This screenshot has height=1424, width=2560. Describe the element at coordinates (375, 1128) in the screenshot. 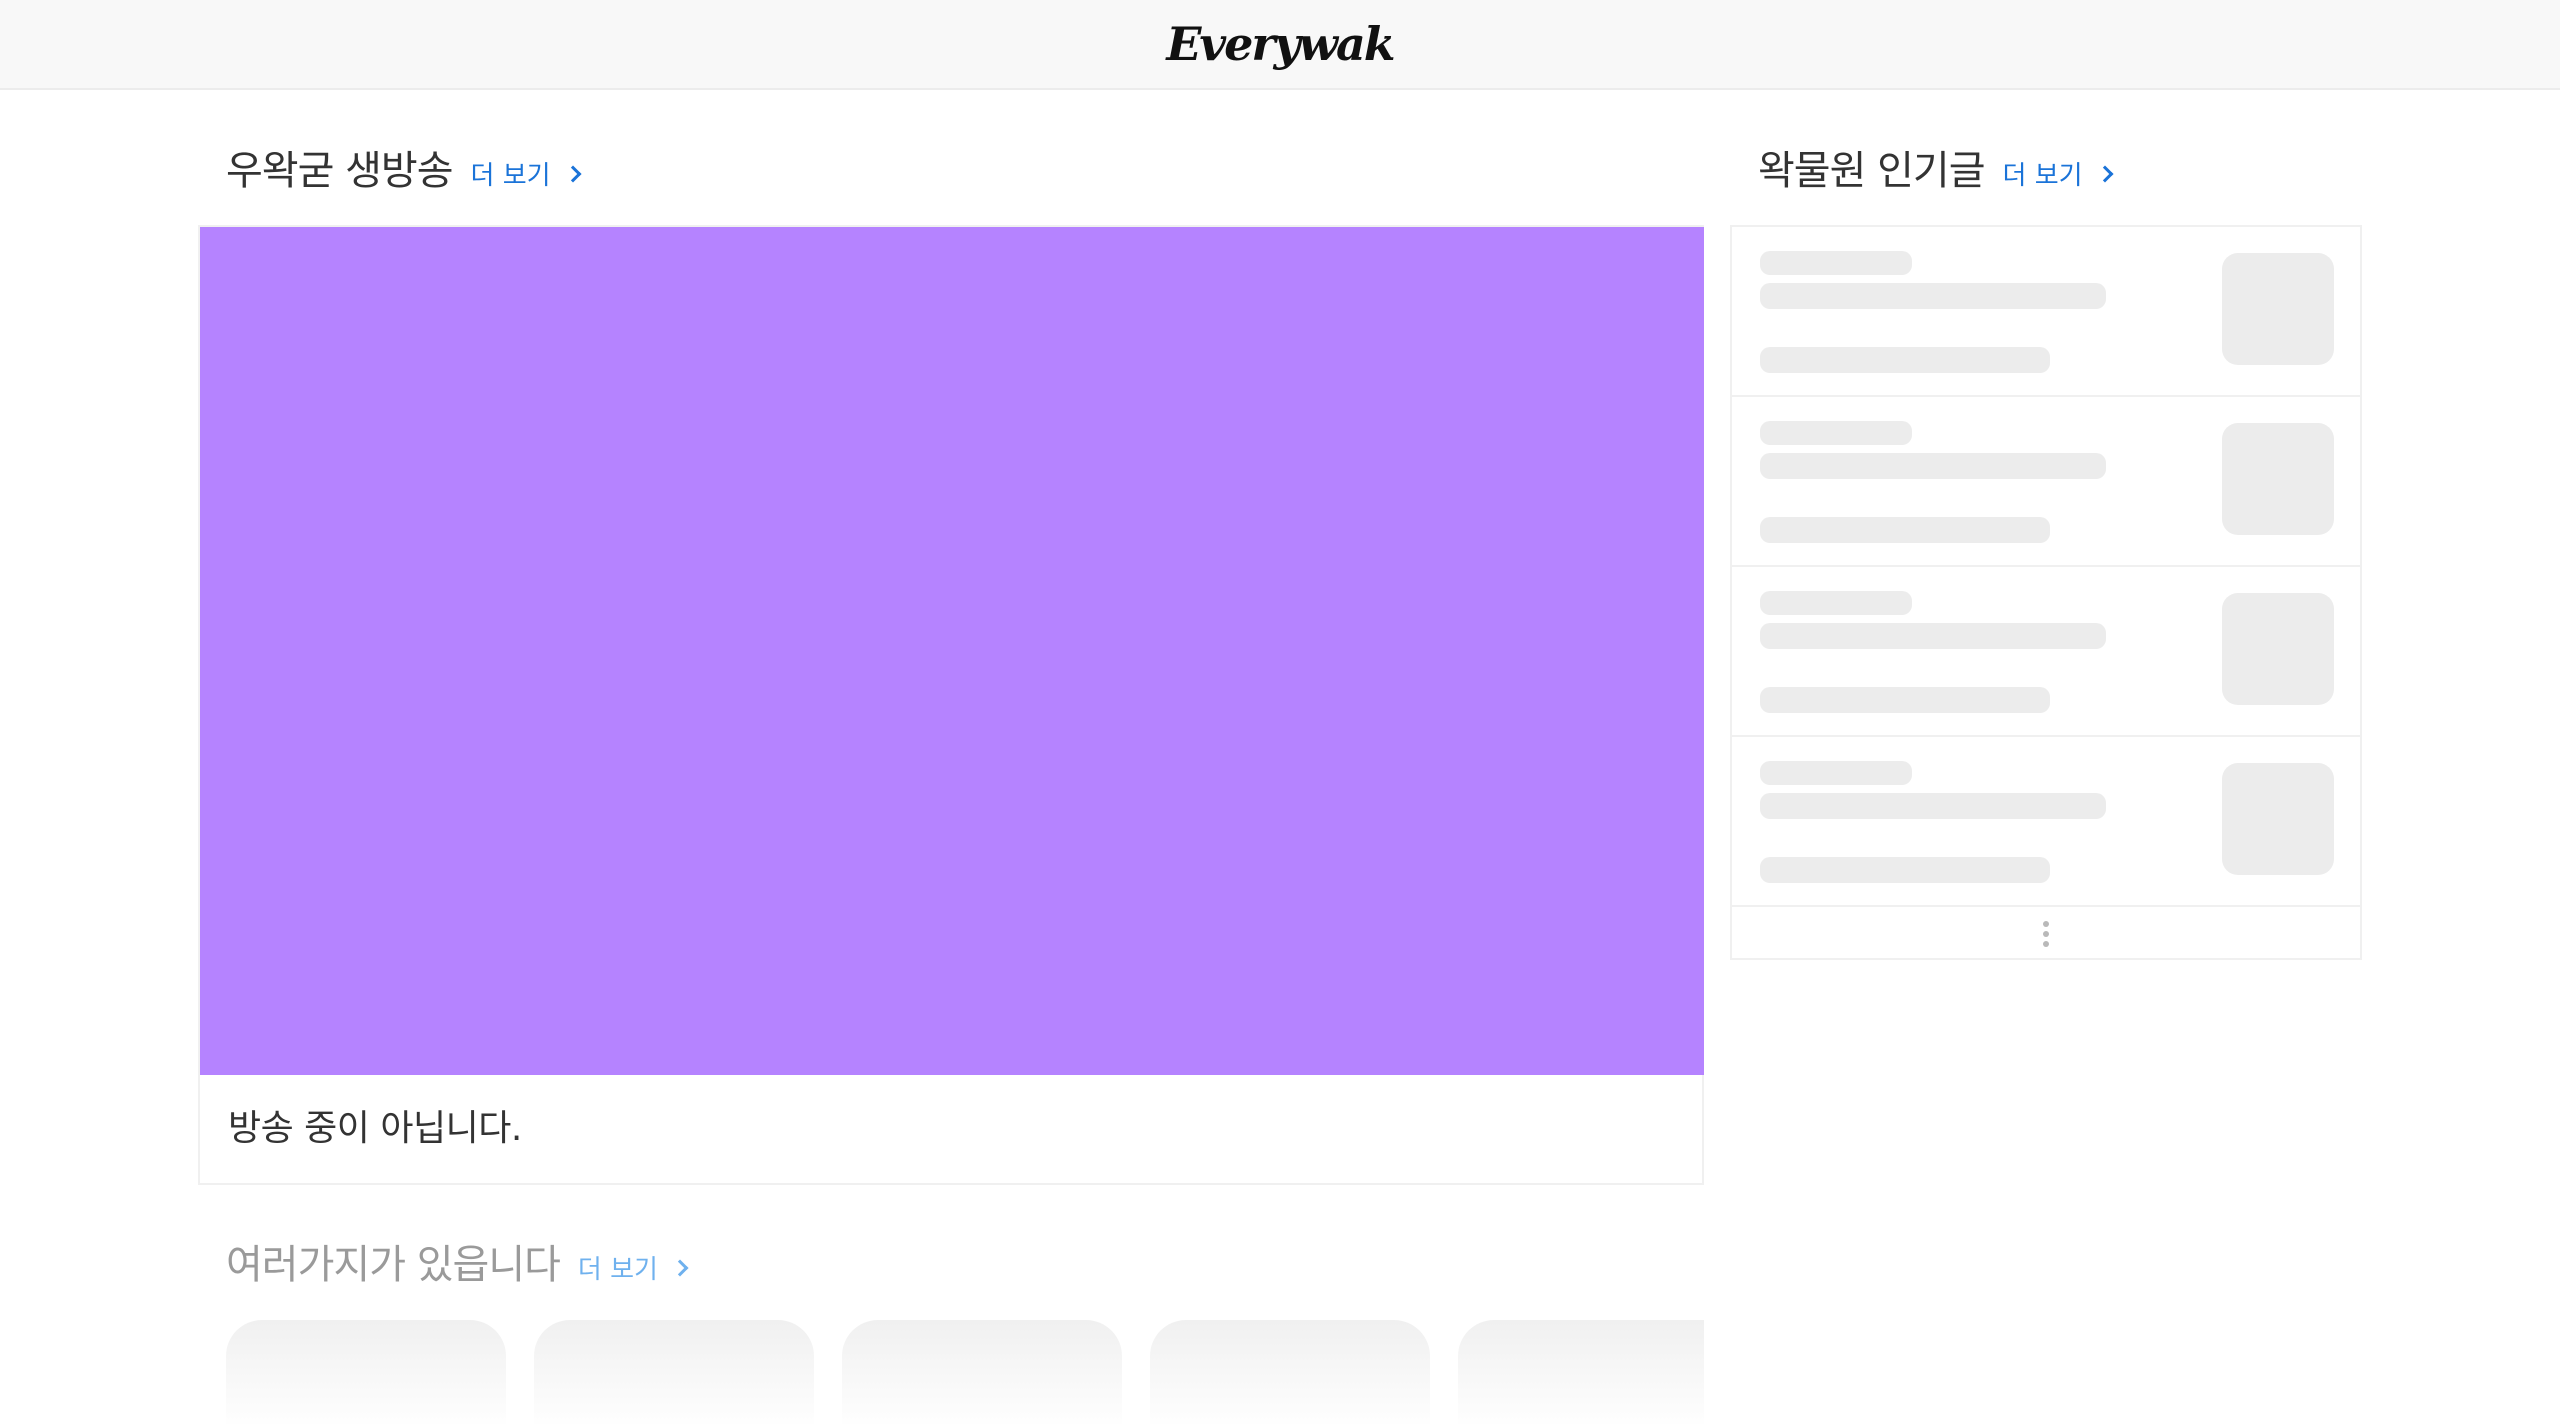

I see `live-status-text: 방송 중이 아닙니다.` at that location.